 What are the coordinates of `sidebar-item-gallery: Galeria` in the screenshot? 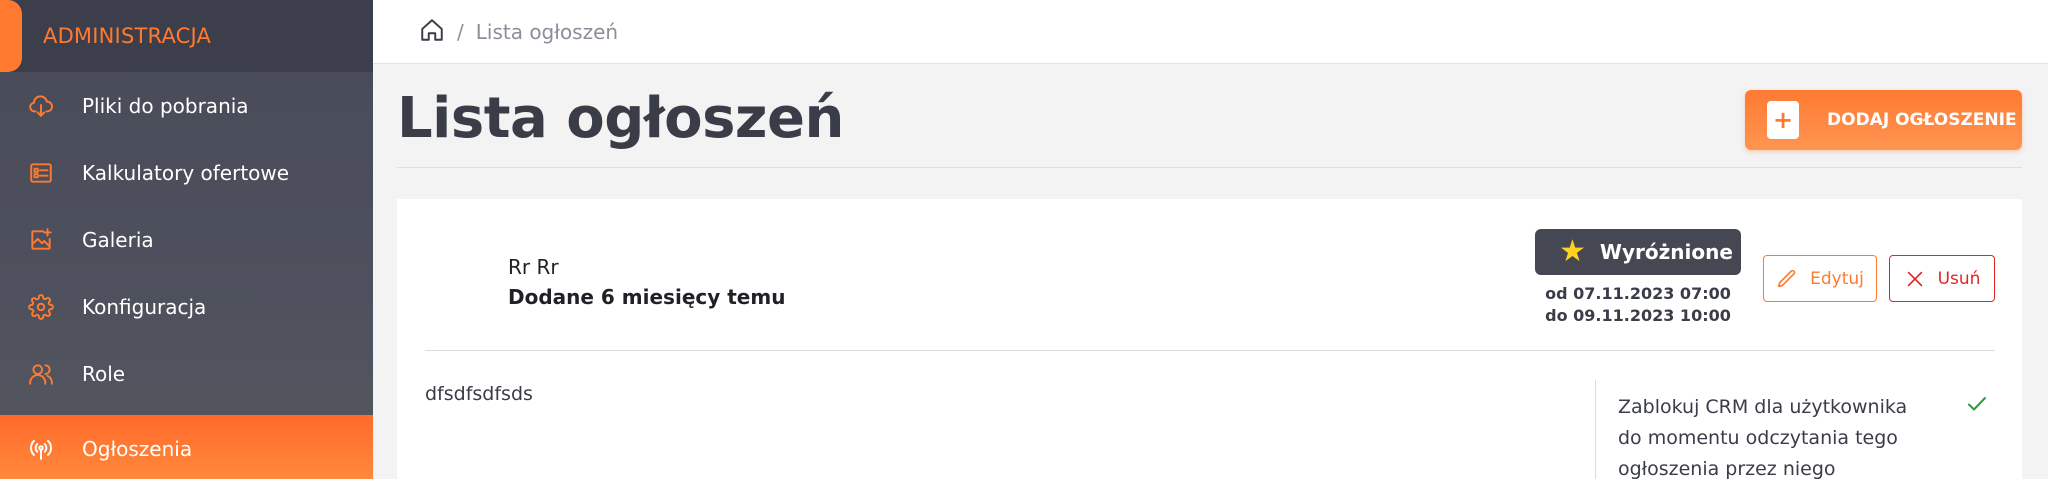 It's located at (186, 239).